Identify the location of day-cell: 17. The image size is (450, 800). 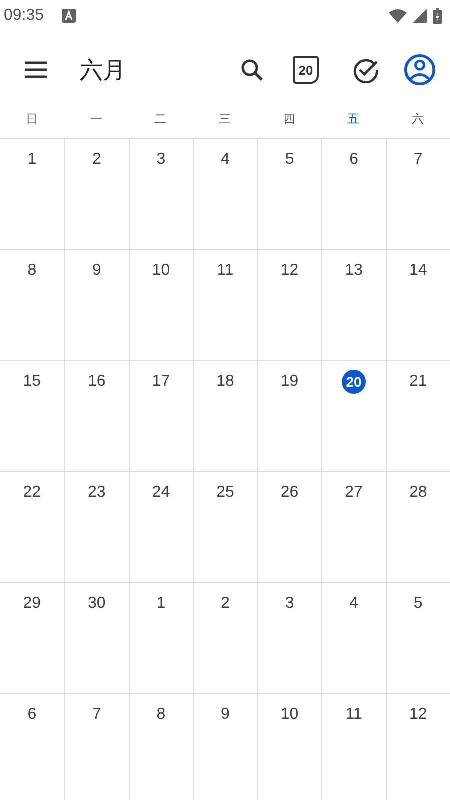
(160, 416).